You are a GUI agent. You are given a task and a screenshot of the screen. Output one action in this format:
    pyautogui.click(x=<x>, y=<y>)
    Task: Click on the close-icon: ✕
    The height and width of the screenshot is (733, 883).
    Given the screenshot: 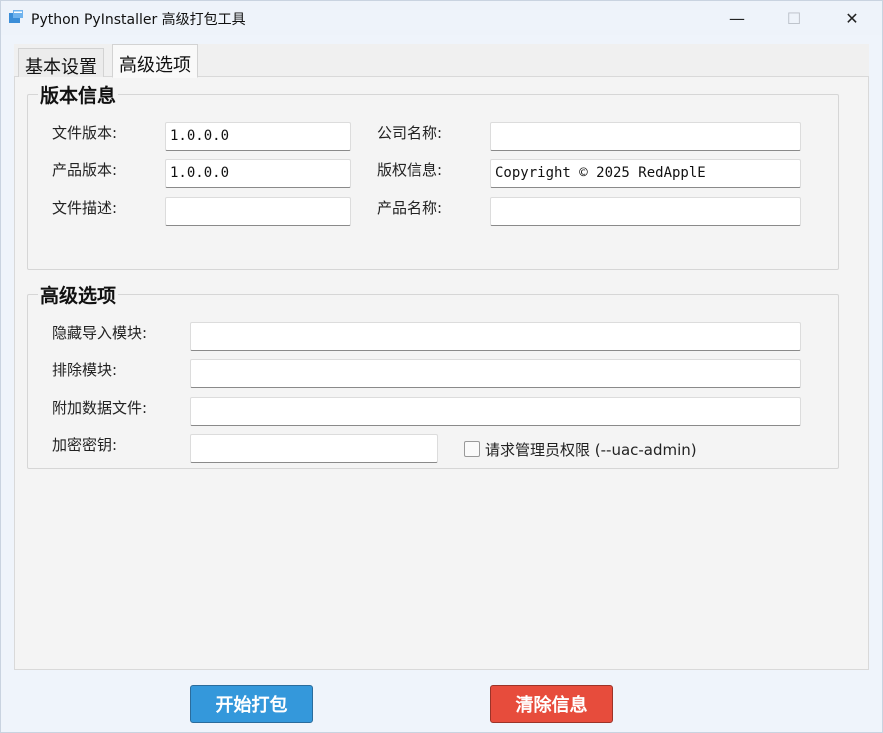 What is the action you would take?
    pyautogui.click(x=852, y=18)
    